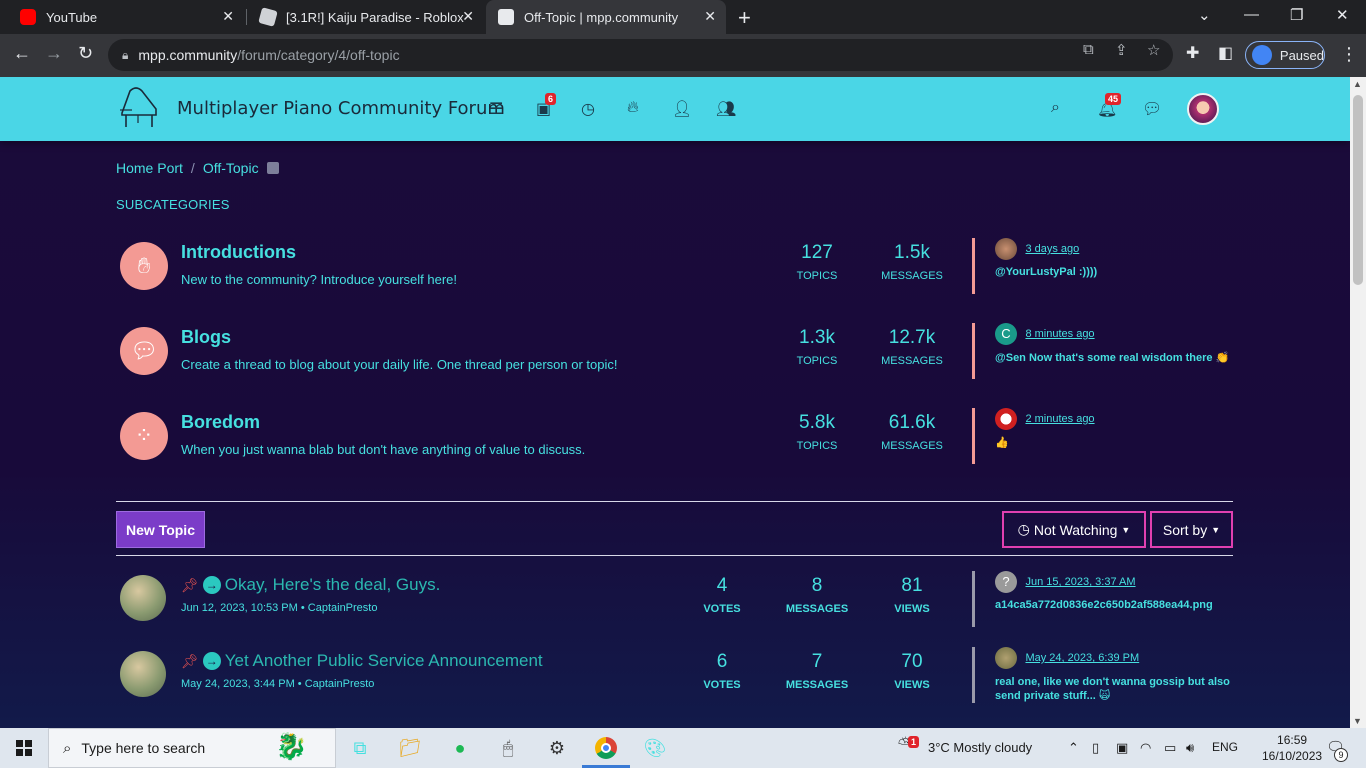 The image size is (1366, 768). I want to click on tab-title: Off-Topic | mpp.community, so click(601, 17).